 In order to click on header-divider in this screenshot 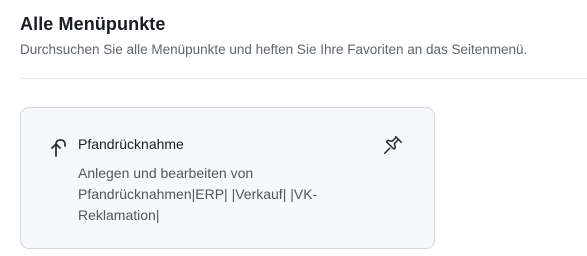, I will do `click(303, 78)`.